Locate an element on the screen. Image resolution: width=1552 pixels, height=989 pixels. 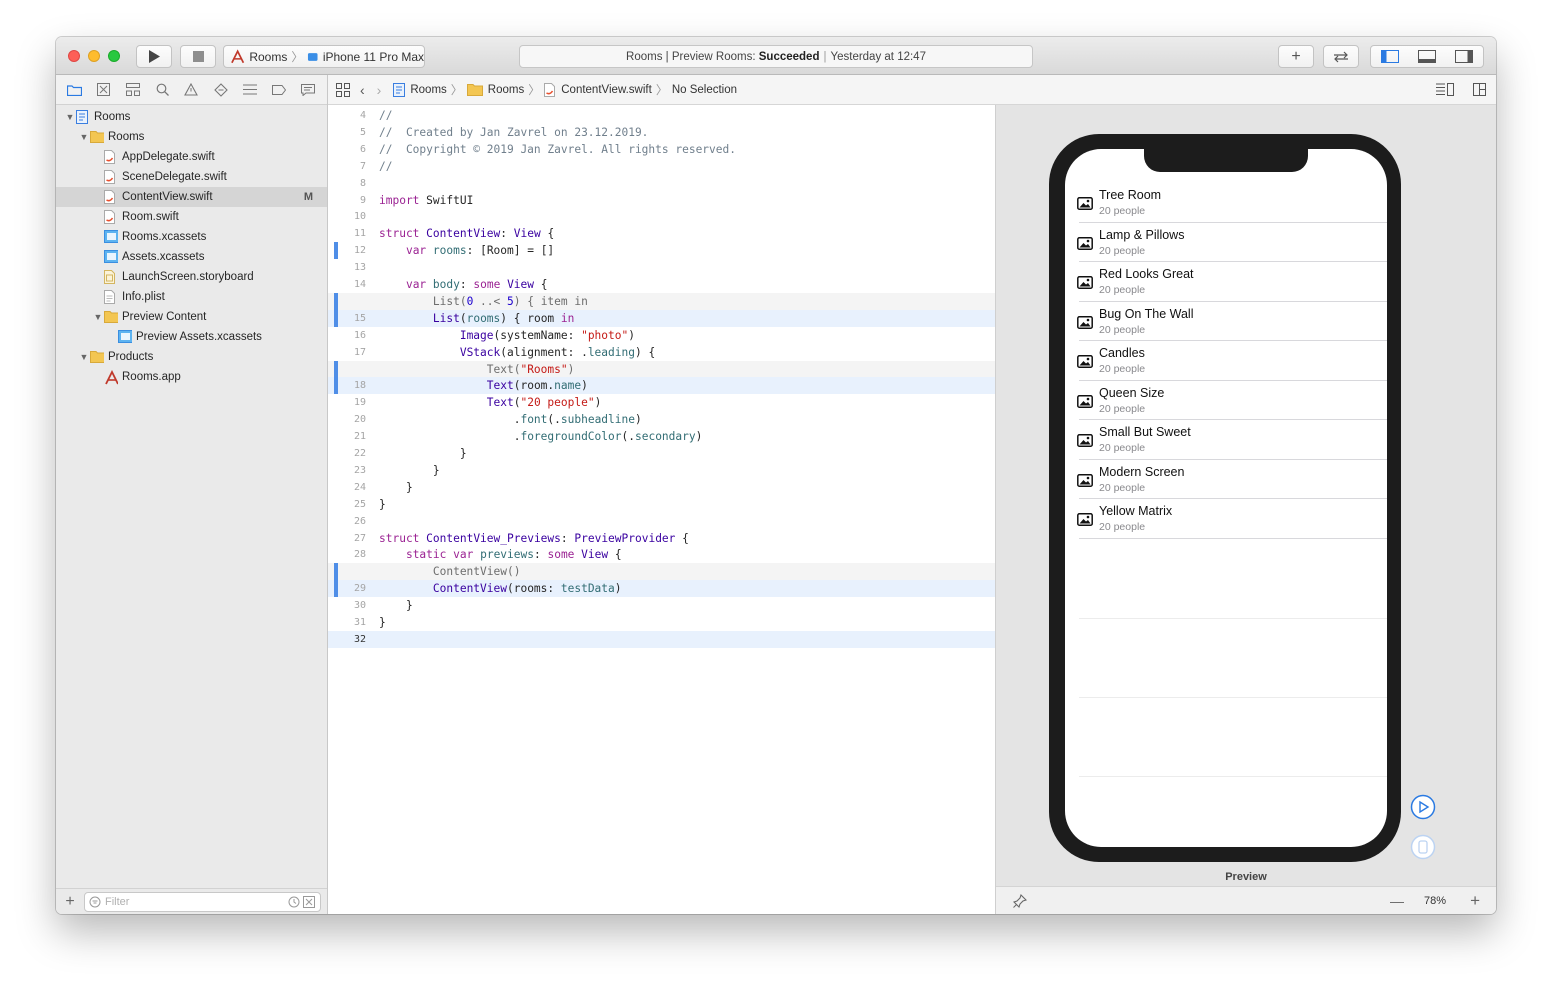
code-line: 19 Text("20 people") is located at coordinates (661, 402).